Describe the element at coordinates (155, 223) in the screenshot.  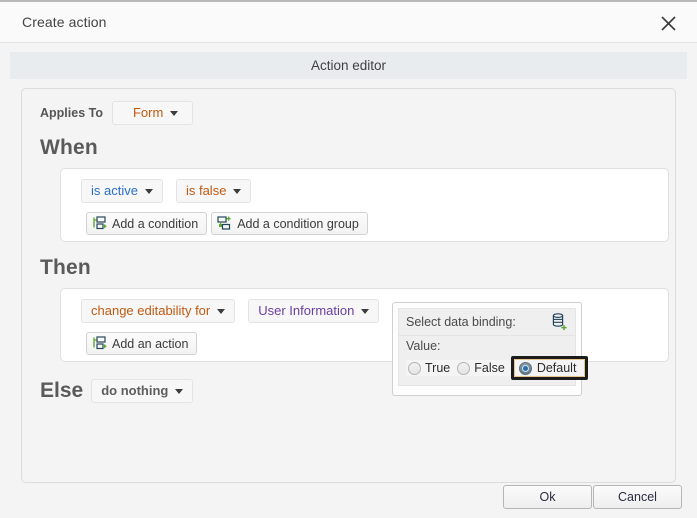
I see `add-condition-label: Add a condition` at that location.